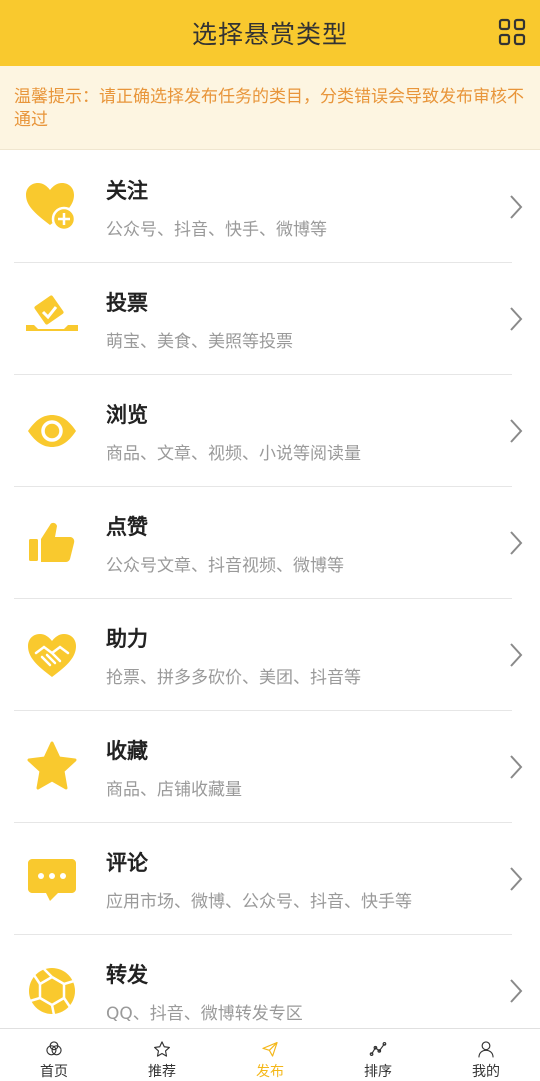 The height and width of the screenshot is (1081, 540). Describe the element at coordinates (162, 1072) in the screenshot. I see `tab-label: 推荐` at that location.